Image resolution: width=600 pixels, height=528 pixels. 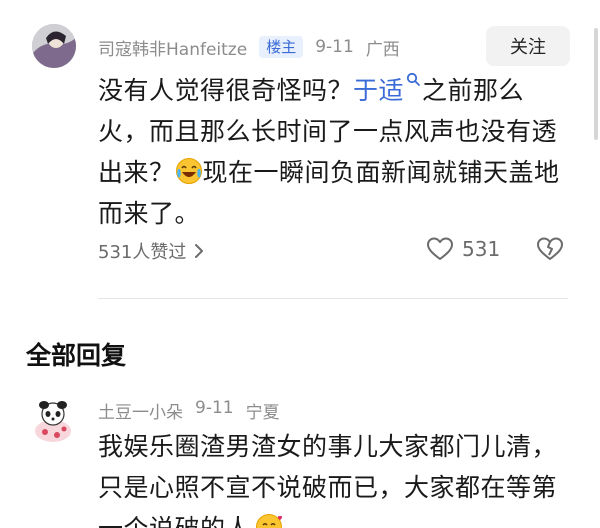 What do you see at coordinates (54, 46) in the screenshot?
I see `avatar` at bounding box center [54, 46].